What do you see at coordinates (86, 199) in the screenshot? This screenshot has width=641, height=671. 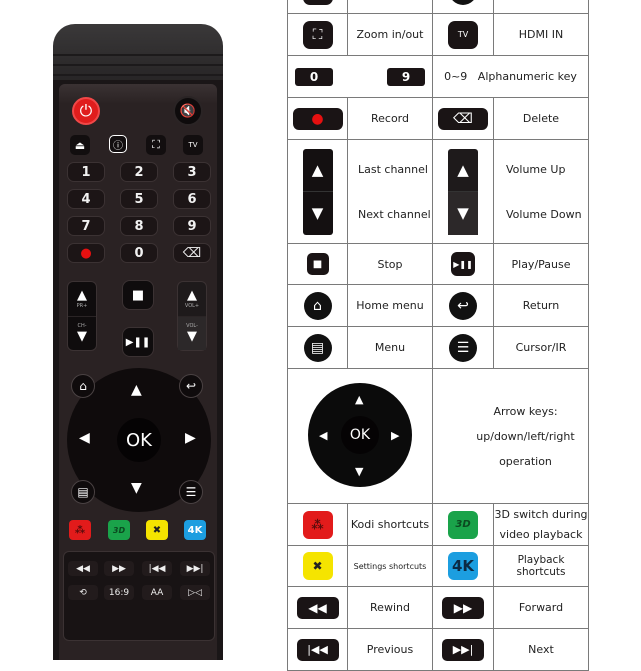 I see `key-4: 4` at bounding box center [86, 199].